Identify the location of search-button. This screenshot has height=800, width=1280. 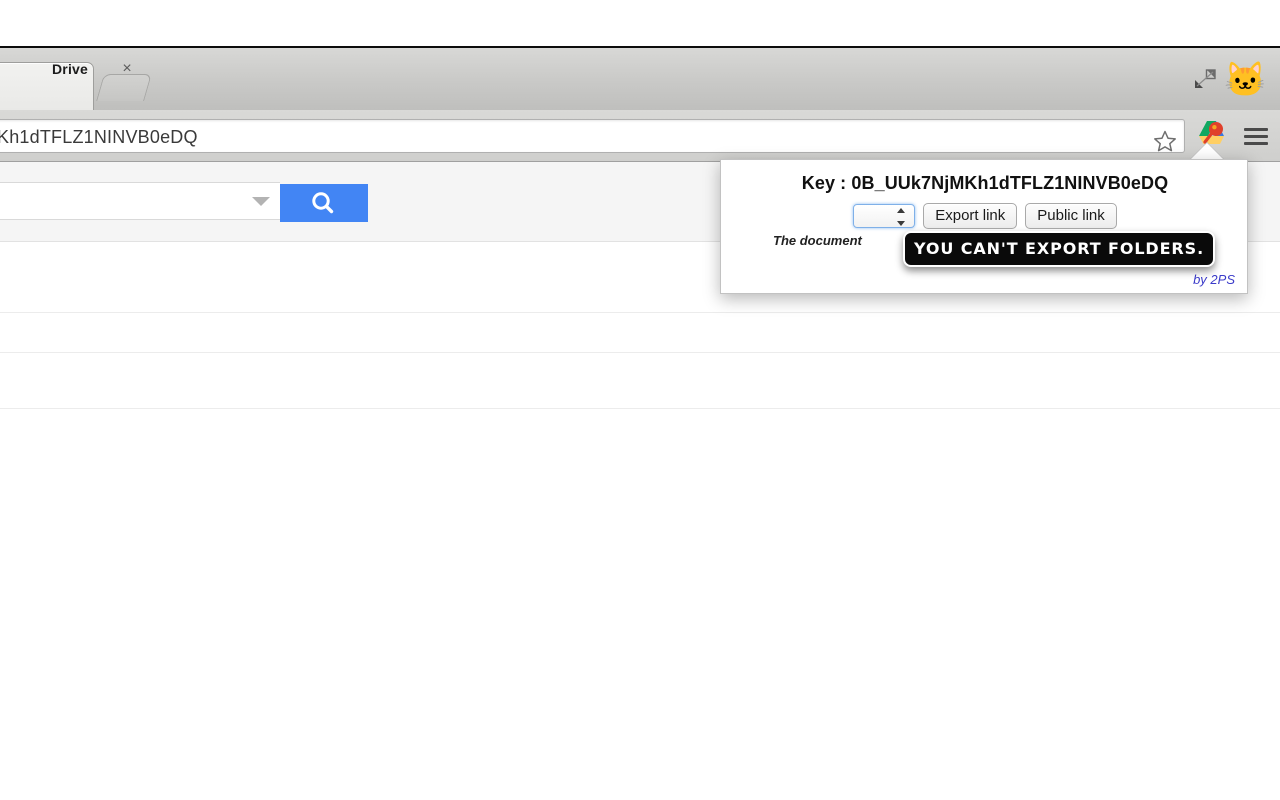
(324, 203).